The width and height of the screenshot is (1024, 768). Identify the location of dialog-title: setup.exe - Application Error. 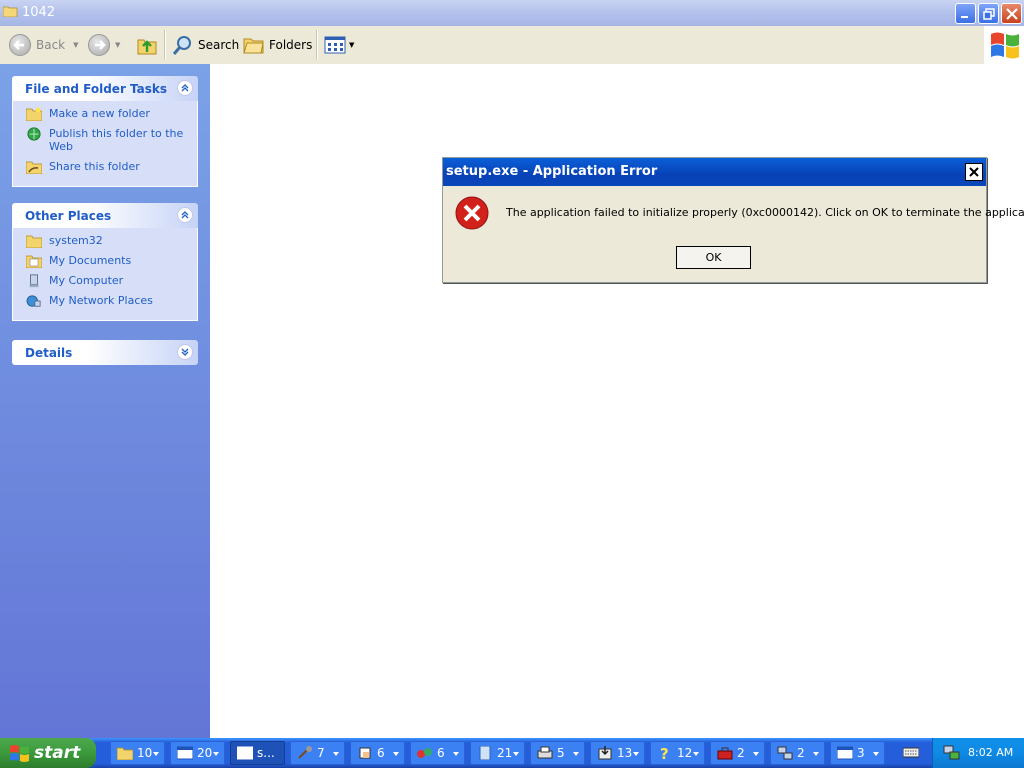
(552, 171).